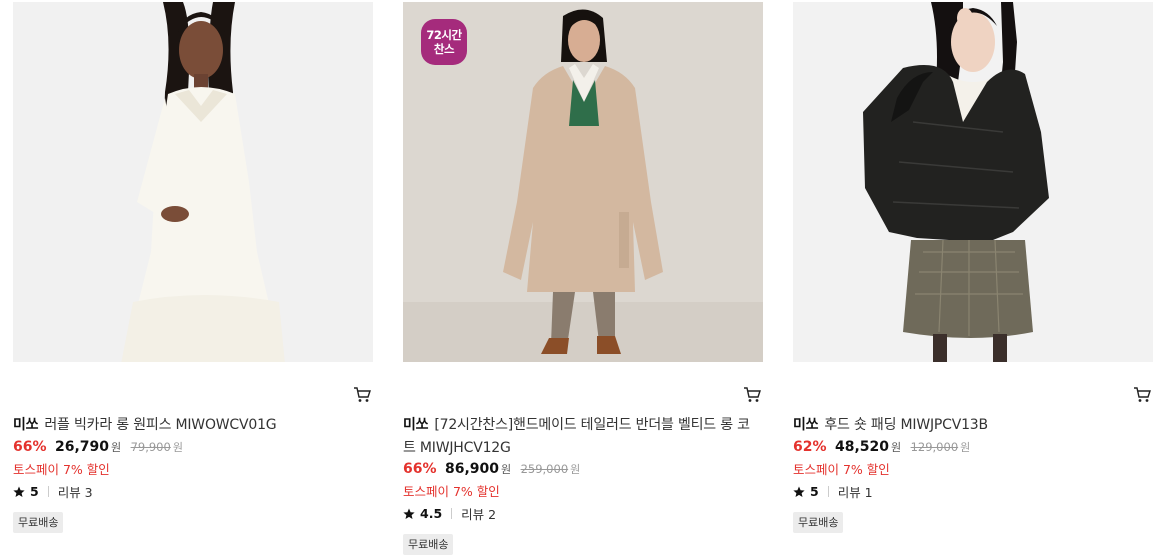 The height and width of the screenshot is (555, 1160). I want to click on price-row: 66% 26,790 원 79,900 원, so click(98, 447).